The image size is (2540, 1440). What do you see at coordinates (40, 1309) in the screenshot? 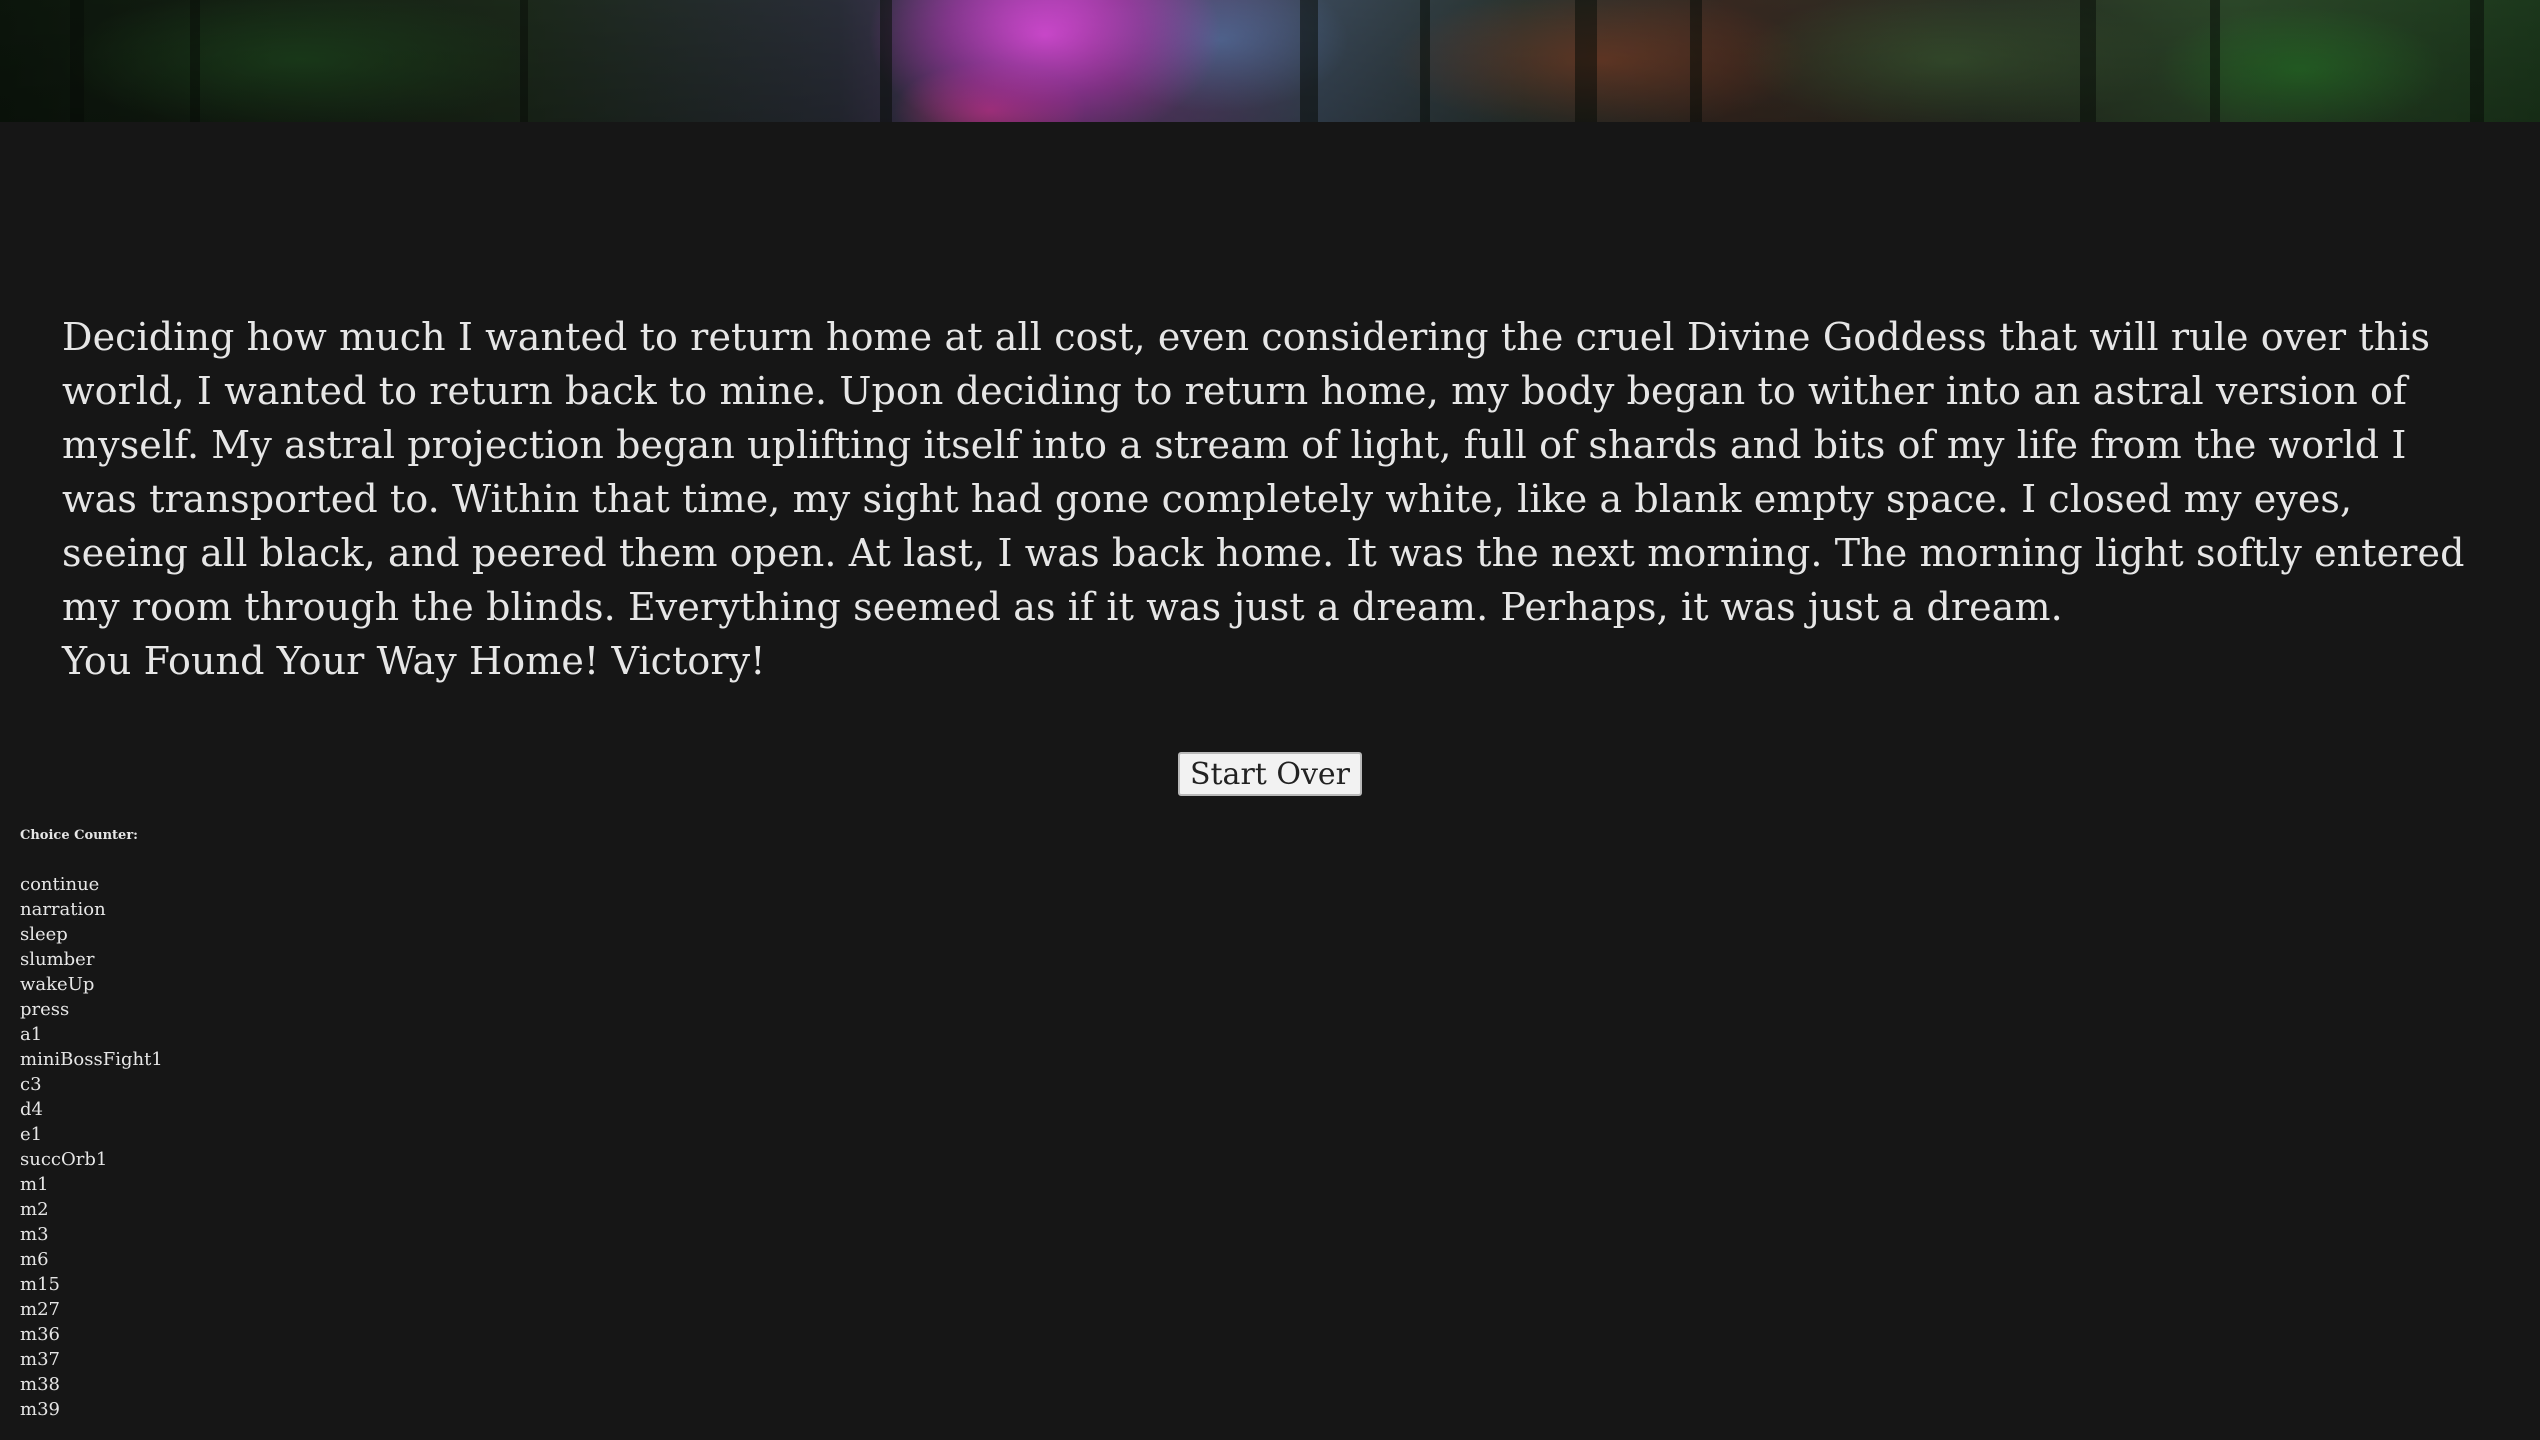
I see `choice-item: m27` at bounding box center [40, 1309].